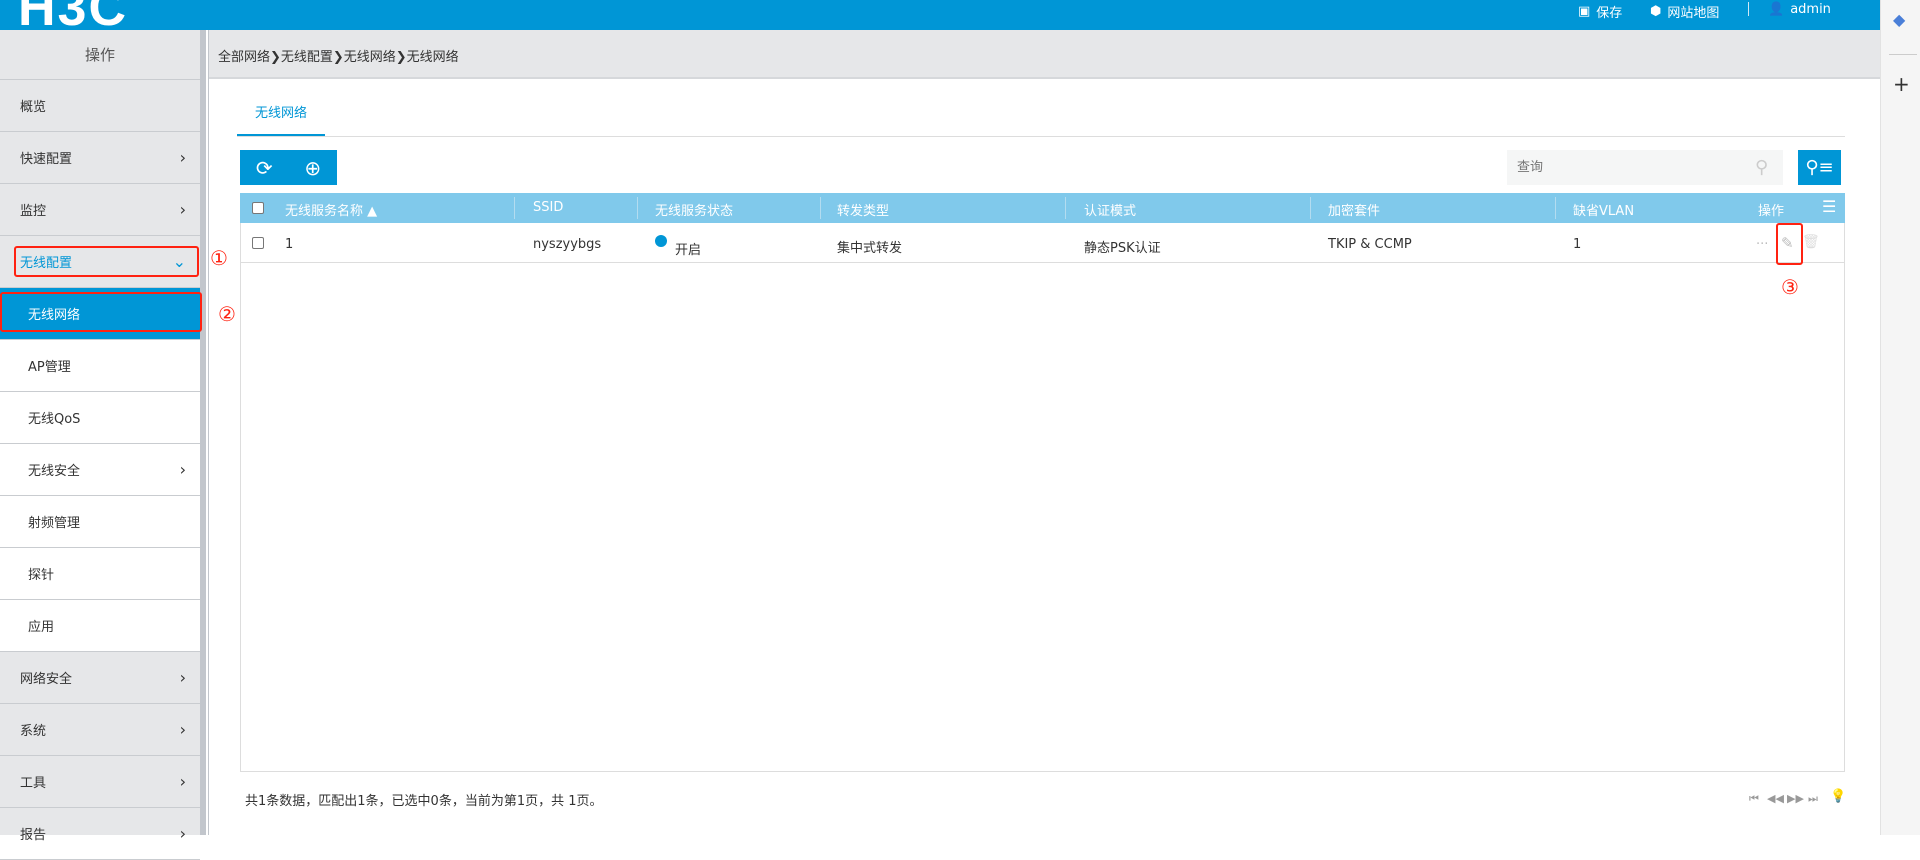 The width and height of the screenshot is (1920, 860). What do you see at coordinates (1776, 9) in the screenshot?
I see `user-icon: 👤` at bounding box center [1776, 9].